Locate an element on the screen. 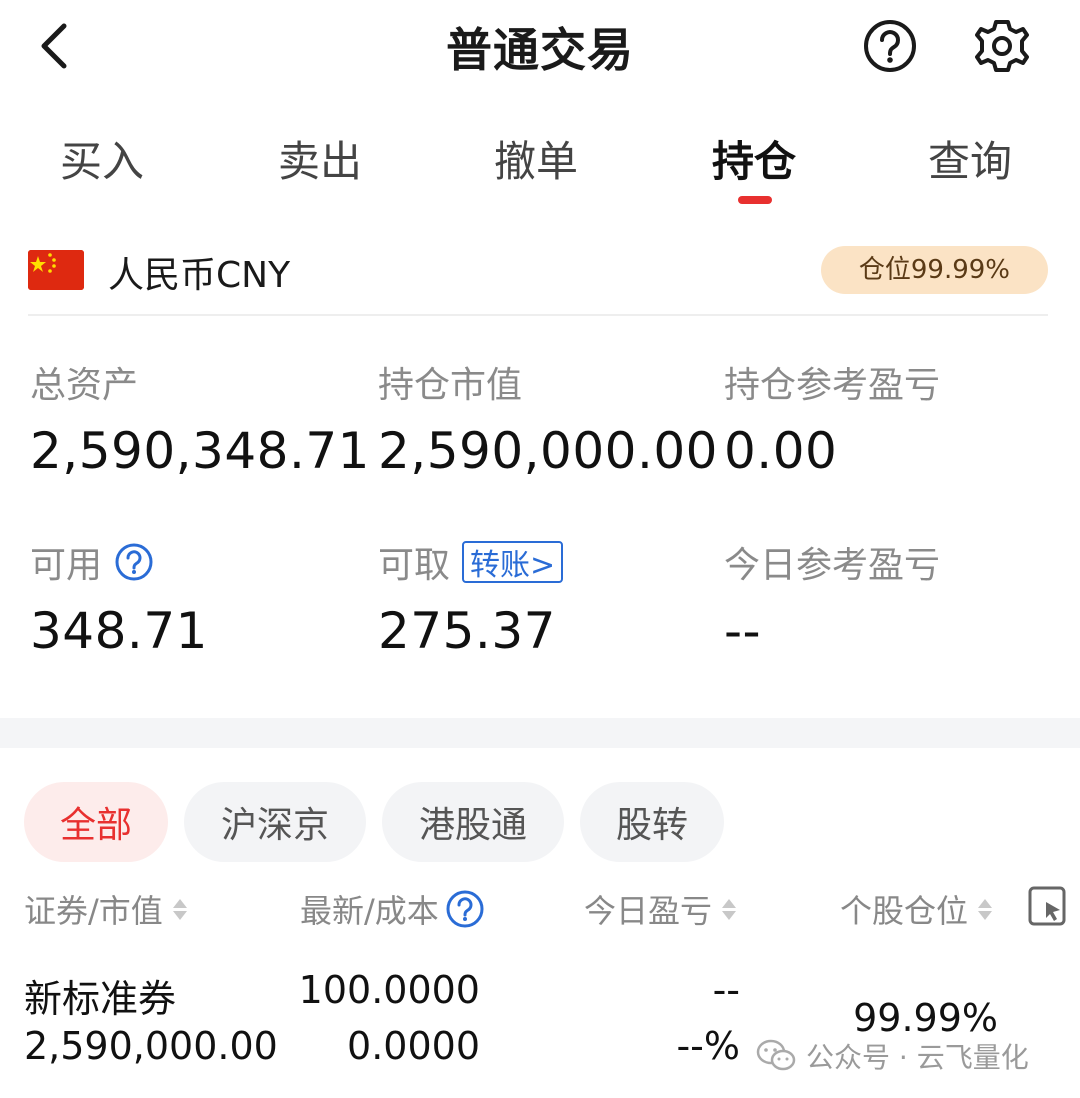 The width and height of the screenshot is (1080, 1098). stat-market-value: 持仓市值 2,590,000.00 is located at coordinates (548, 418).